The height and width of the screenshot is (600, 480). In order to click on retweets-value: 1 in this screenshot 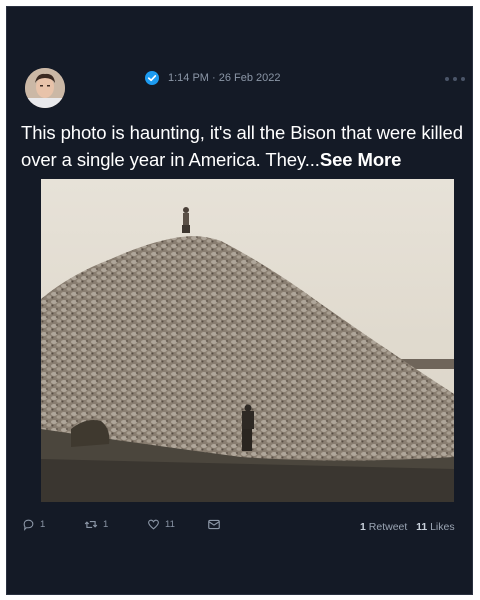, I will do `click(363, 527)`.